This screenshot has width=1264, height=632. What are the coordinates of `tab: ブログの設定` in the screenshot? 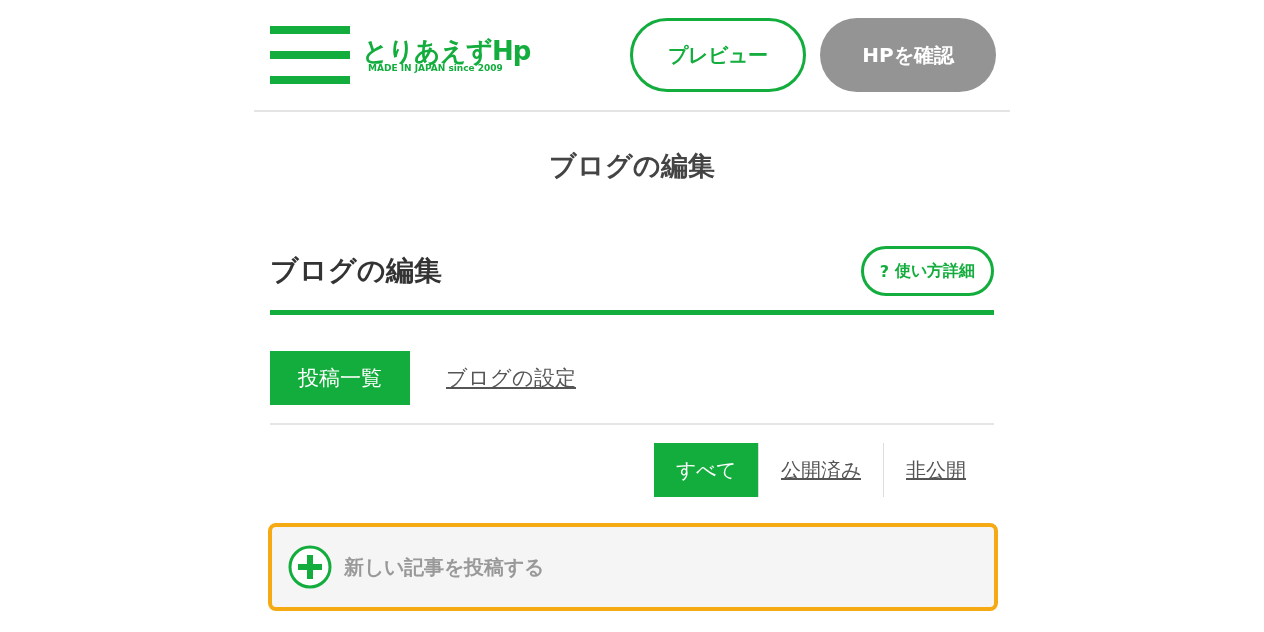 It's located at (511, 378).